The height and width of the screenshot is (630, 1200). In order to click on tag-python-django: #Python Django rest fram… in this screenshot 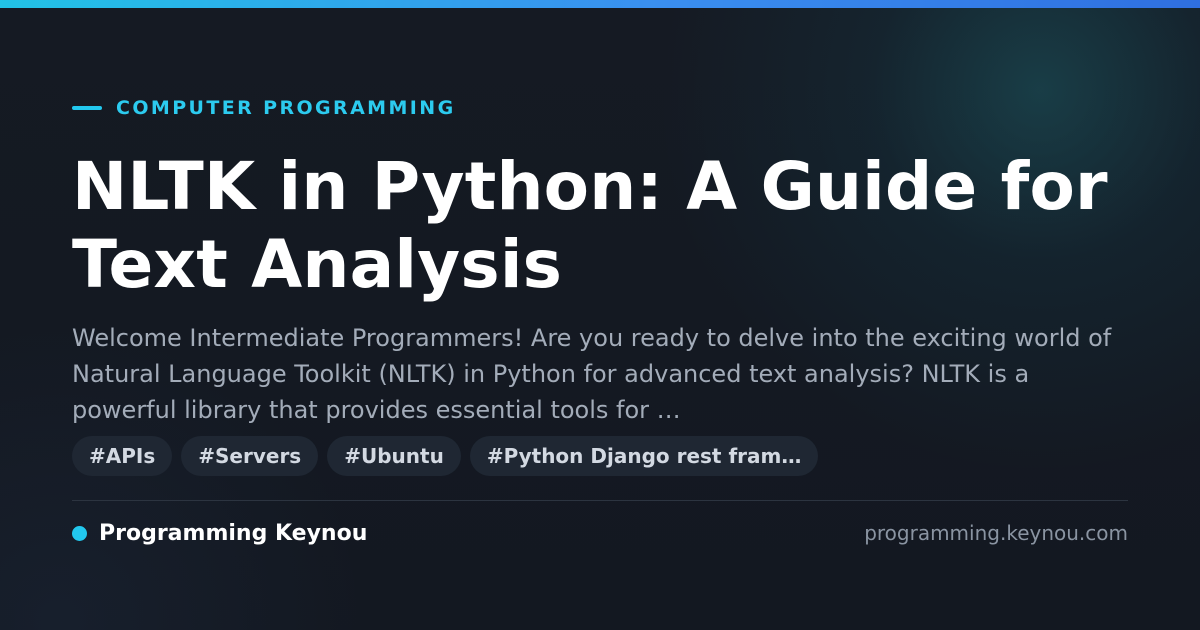, I will do `click(644, 456)`.